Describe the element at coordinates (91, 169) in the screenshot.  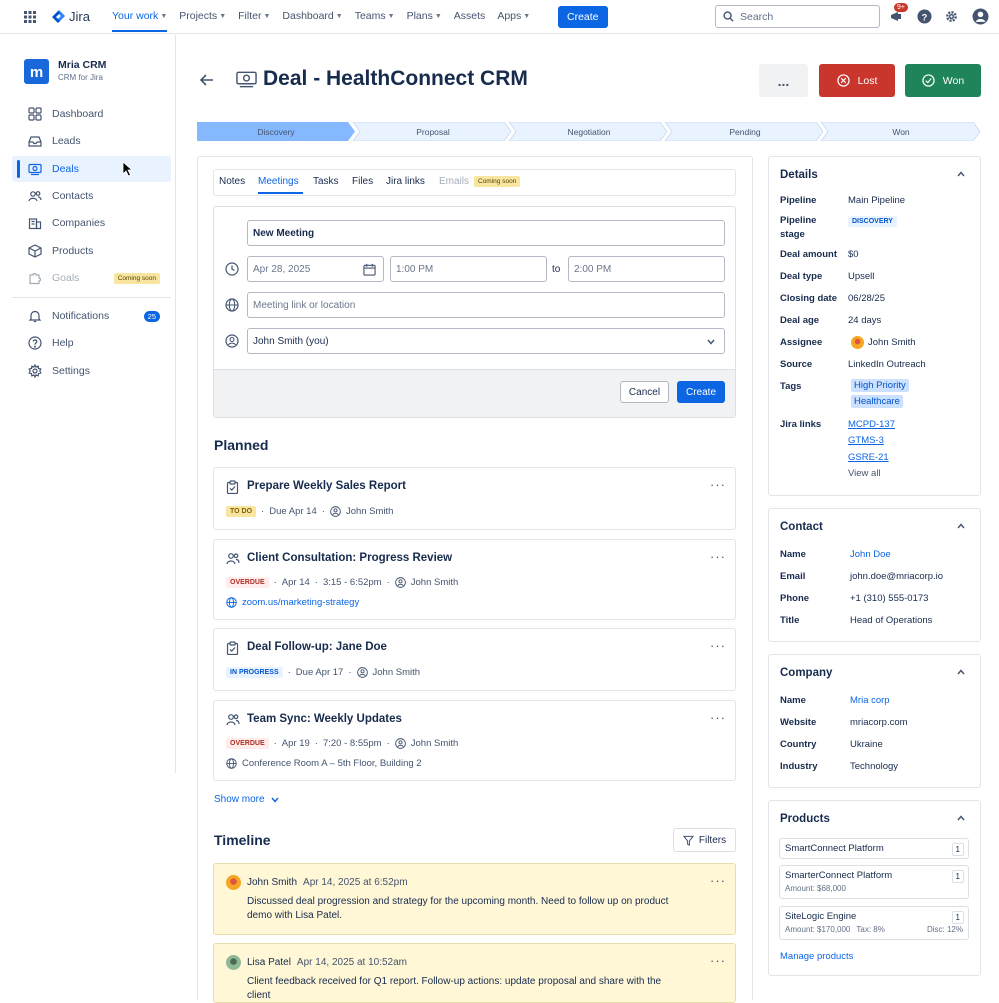
I see `sidebar-item-deals: Deals` at that location.